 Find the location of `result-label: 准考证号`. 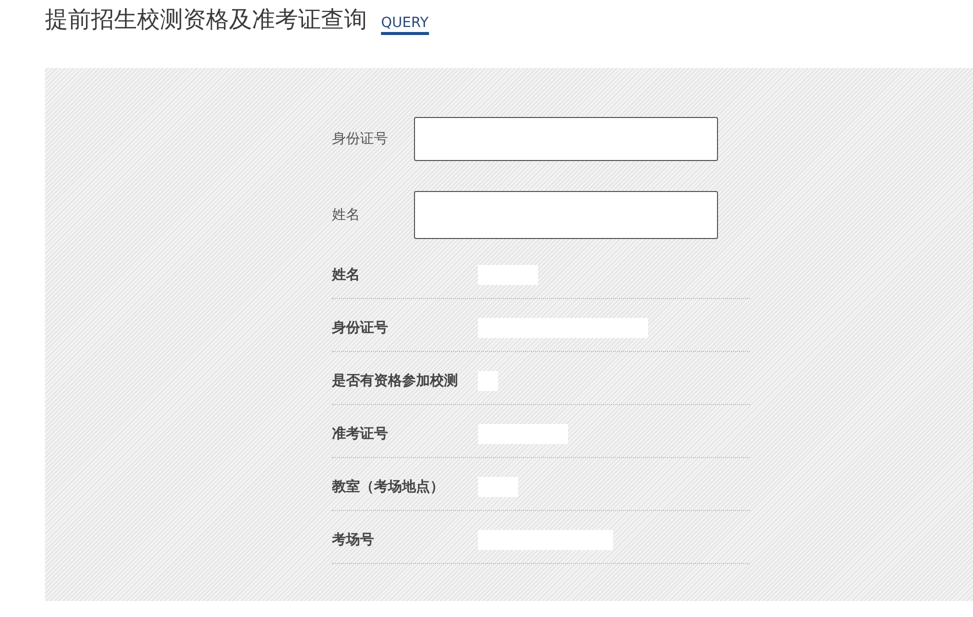

result-label: 准考证号 is located at coordinates (360, 434).